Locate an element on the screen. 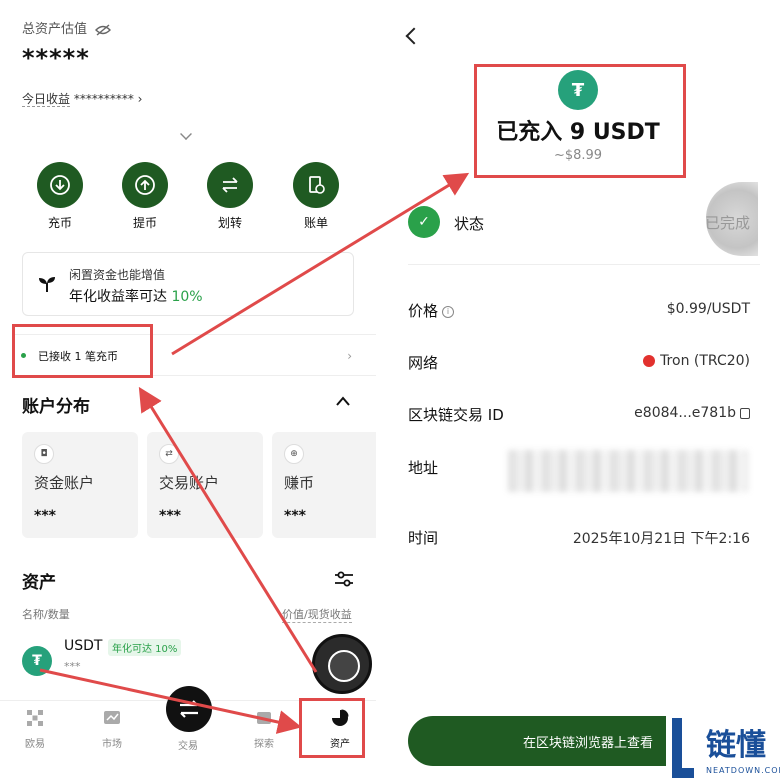  copy-icon is located at coordinates (745, 413).